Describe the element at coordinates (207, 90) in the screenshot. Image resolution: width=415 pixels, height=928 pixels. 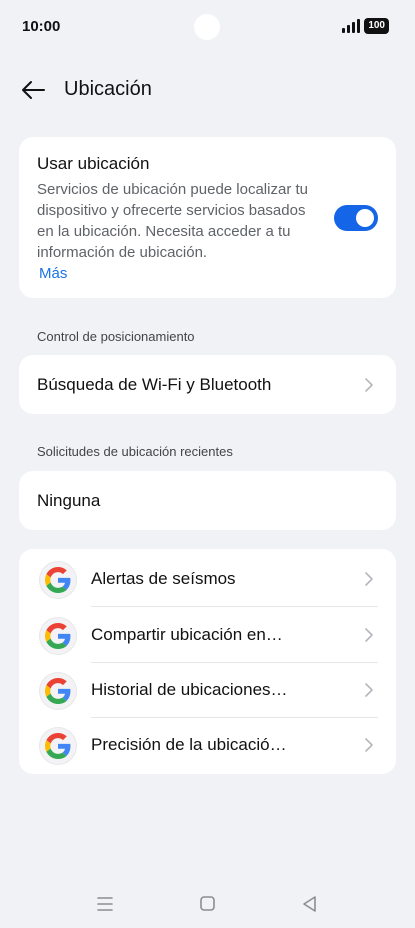
I see `app-header: Ubicación` at that location.